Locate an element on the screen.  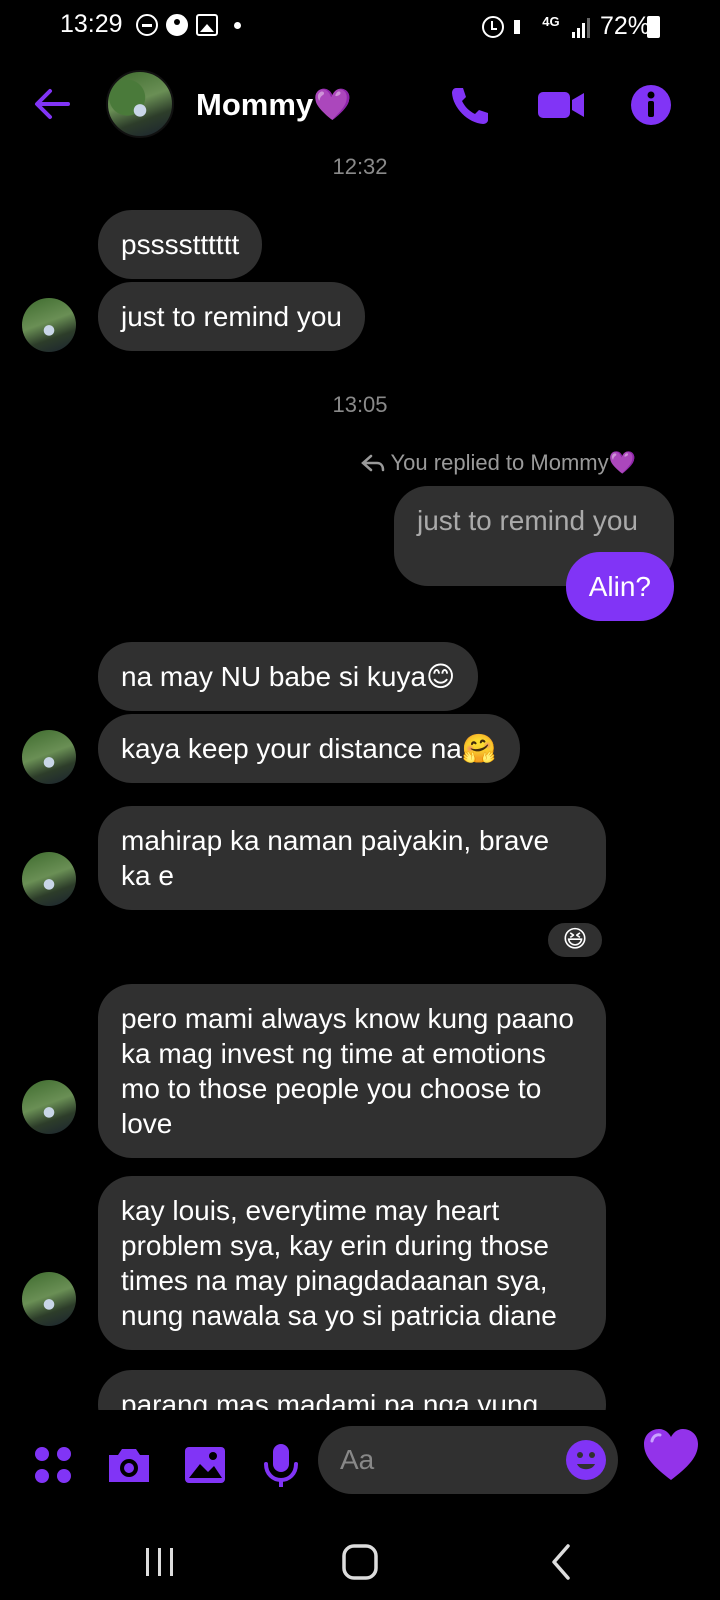
account-icon is located at coordinates (177, 25).